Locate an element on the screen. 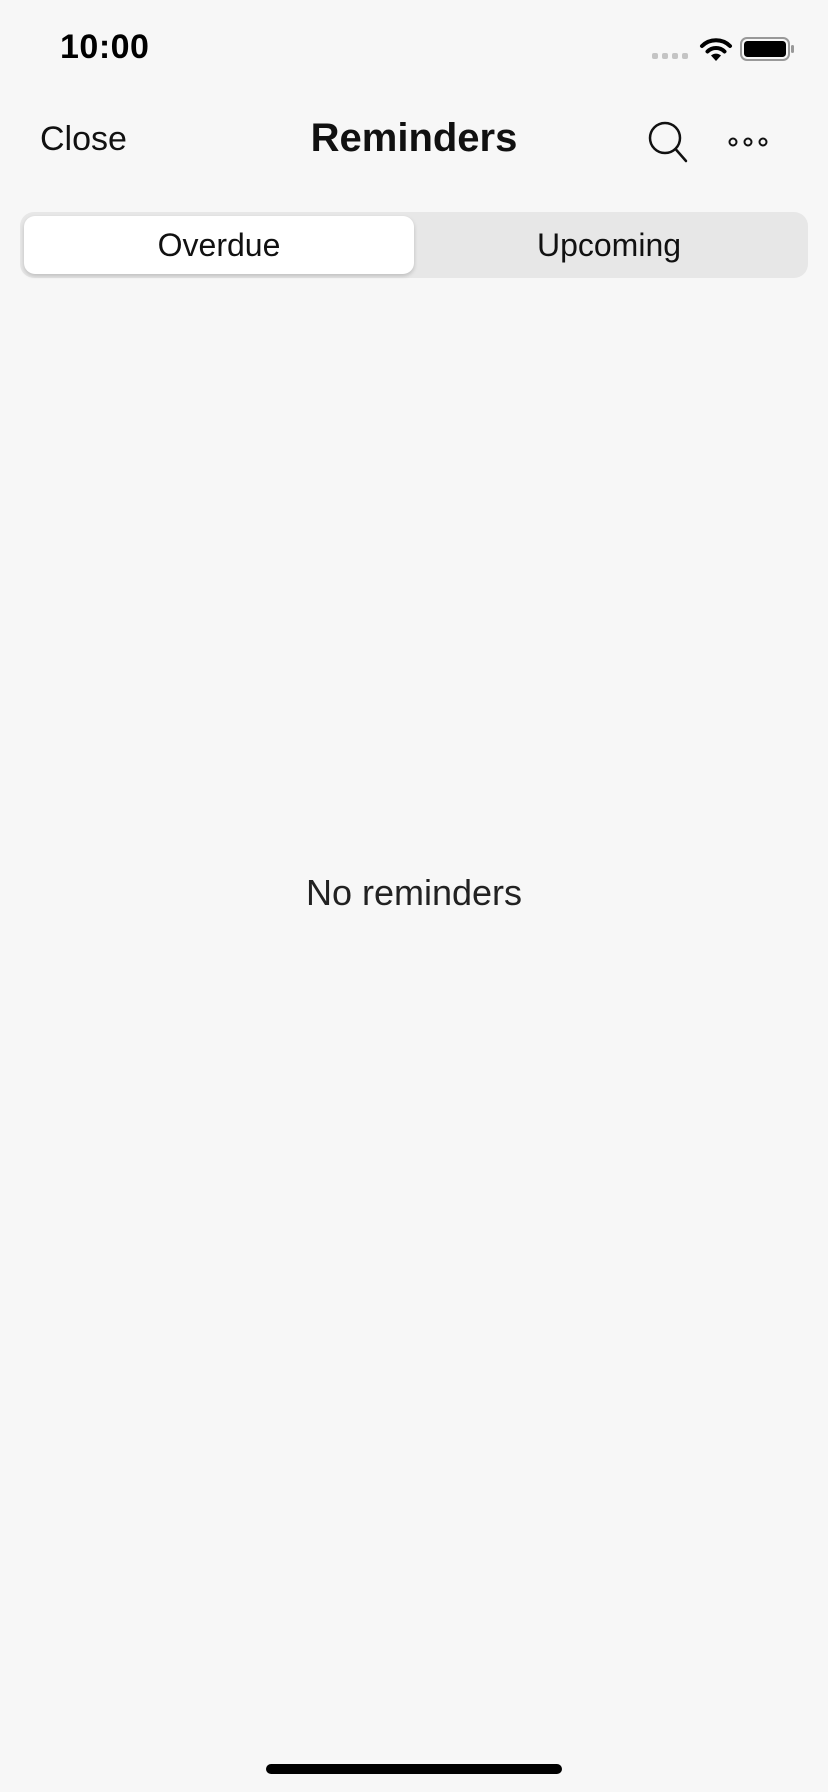 The width and height of the screenshot is (828, 1792). empty-state-message: No reminders is located at coordinates (414, 892).